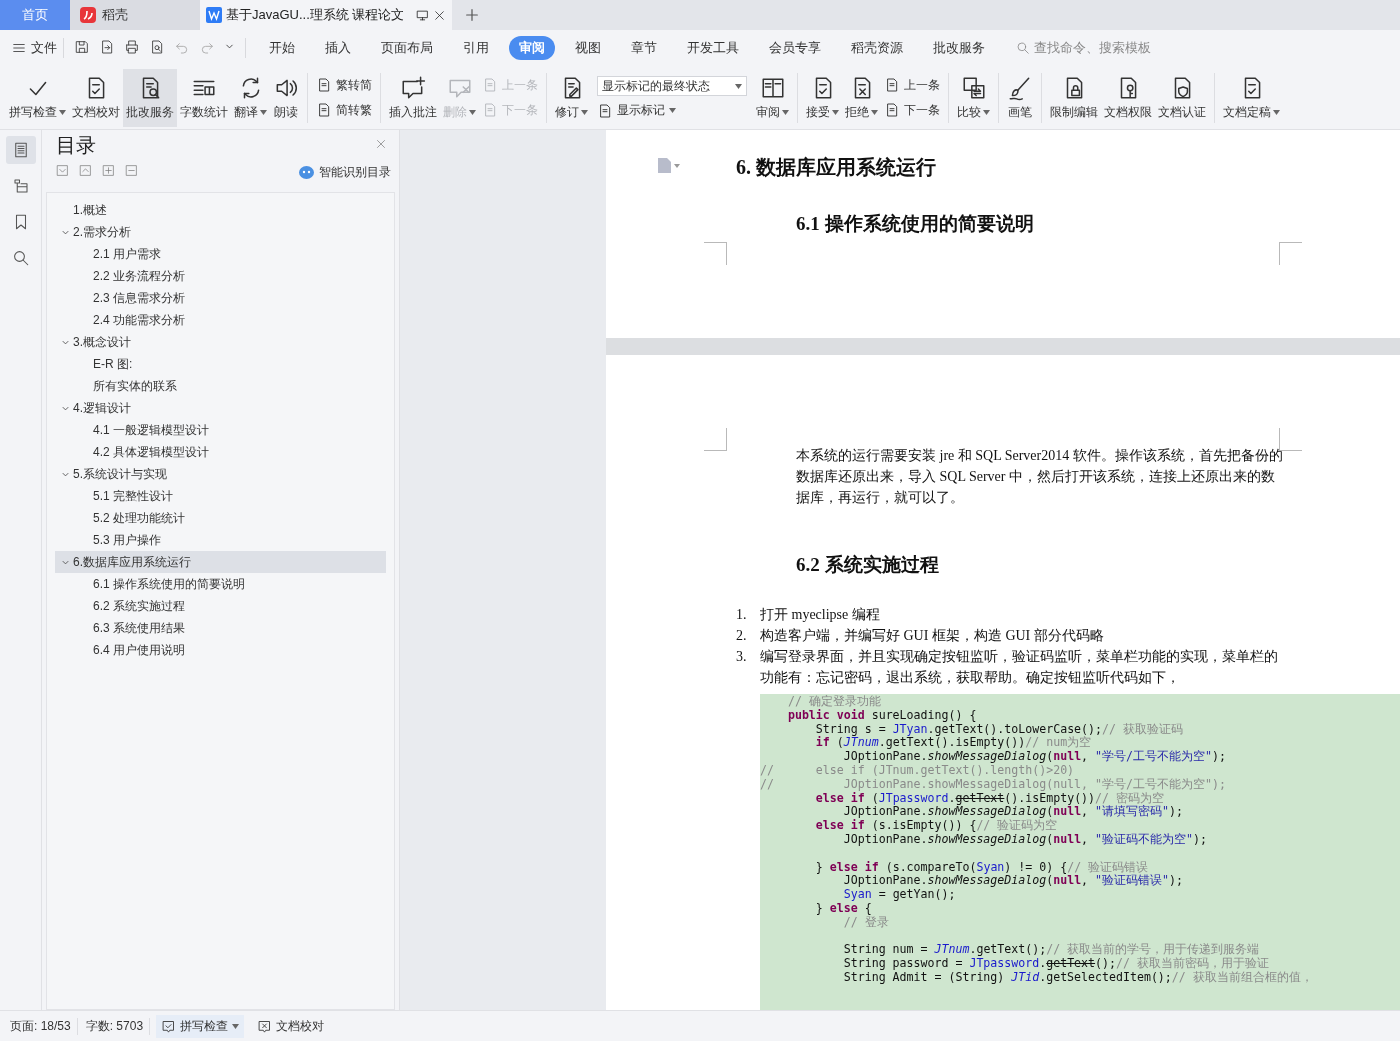 This screenshot has width=1400, height=1041. Describe the element at coordinates (669, 165) in the screenshot. I see `page-menu-icon` at that location.